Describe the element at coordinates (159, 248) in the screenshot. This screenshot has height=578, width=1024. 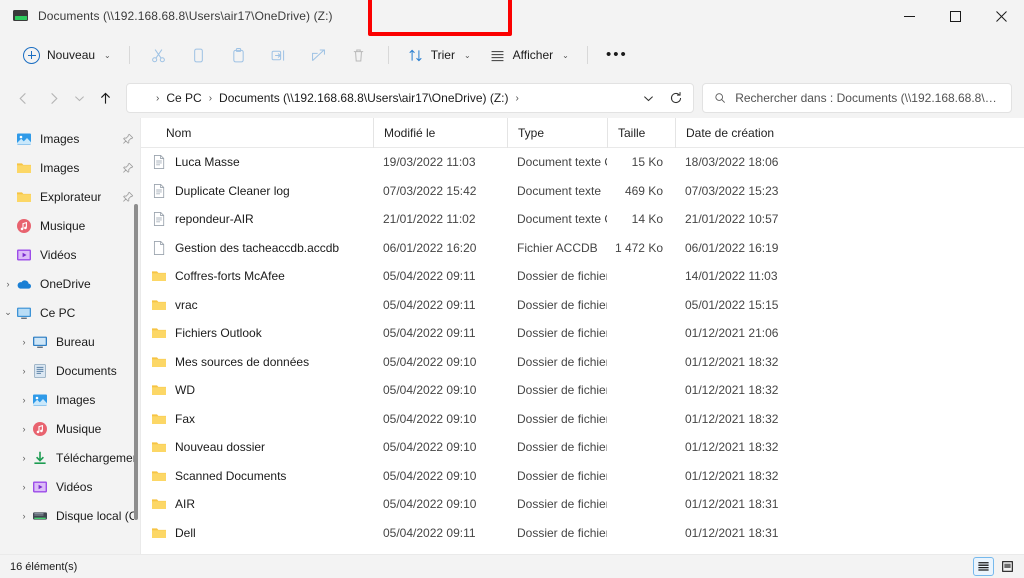
I see `blank-file-icon` at that location.